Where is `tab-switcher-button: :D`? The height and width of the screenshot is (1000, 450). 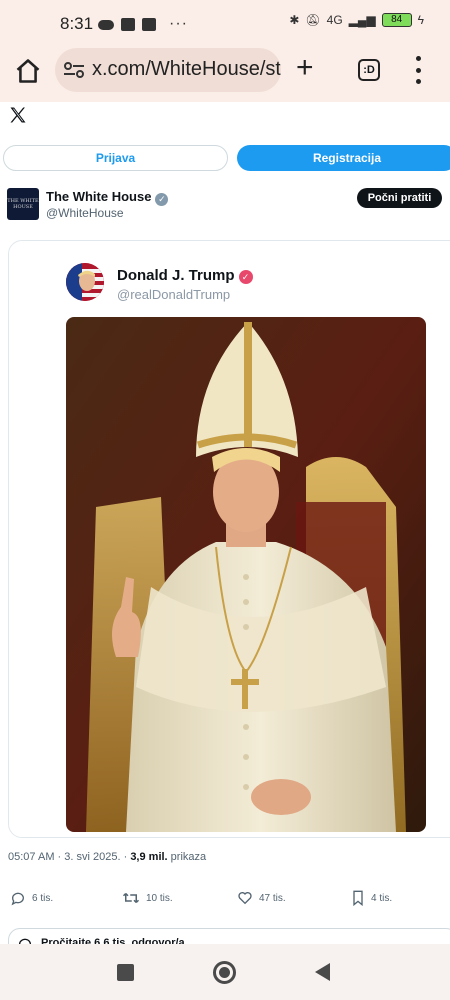
tab-switcher-button: :D is located at coordinates (369, 70).